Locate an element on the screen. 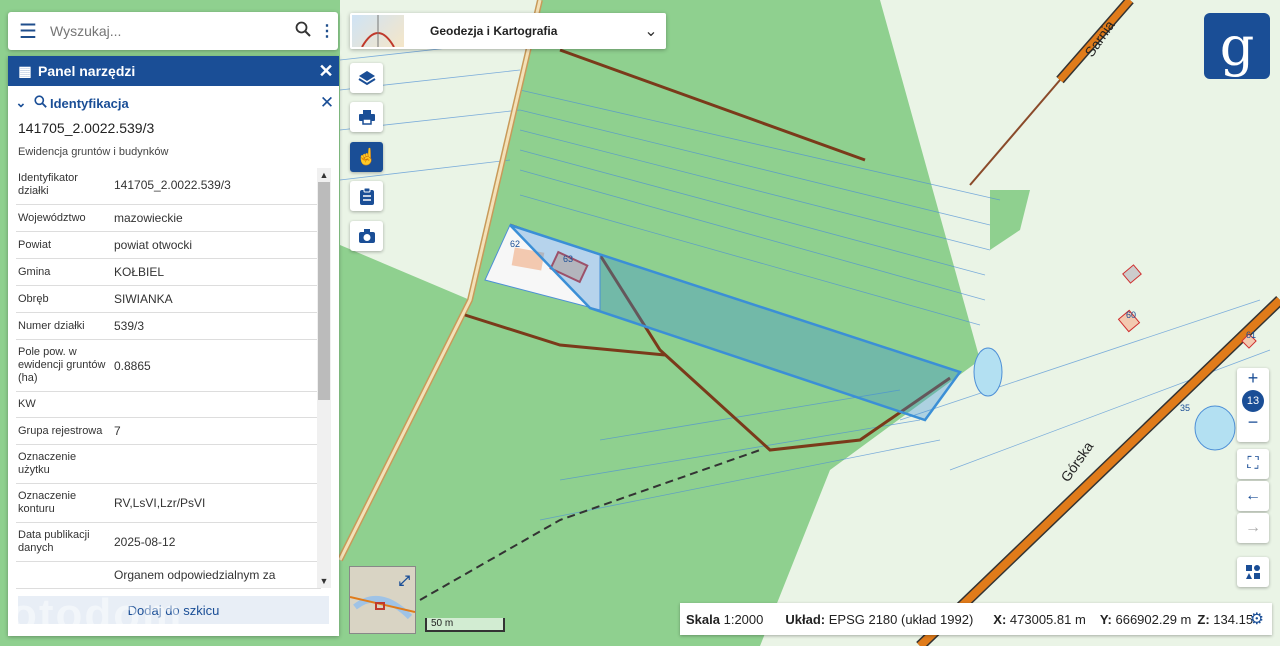 The width and height of the screenshot is (1280, 646). attribute-row: Pole pow. w ewidencji gruntów (ha) 0.8865 is located at coordinates (168, 365).